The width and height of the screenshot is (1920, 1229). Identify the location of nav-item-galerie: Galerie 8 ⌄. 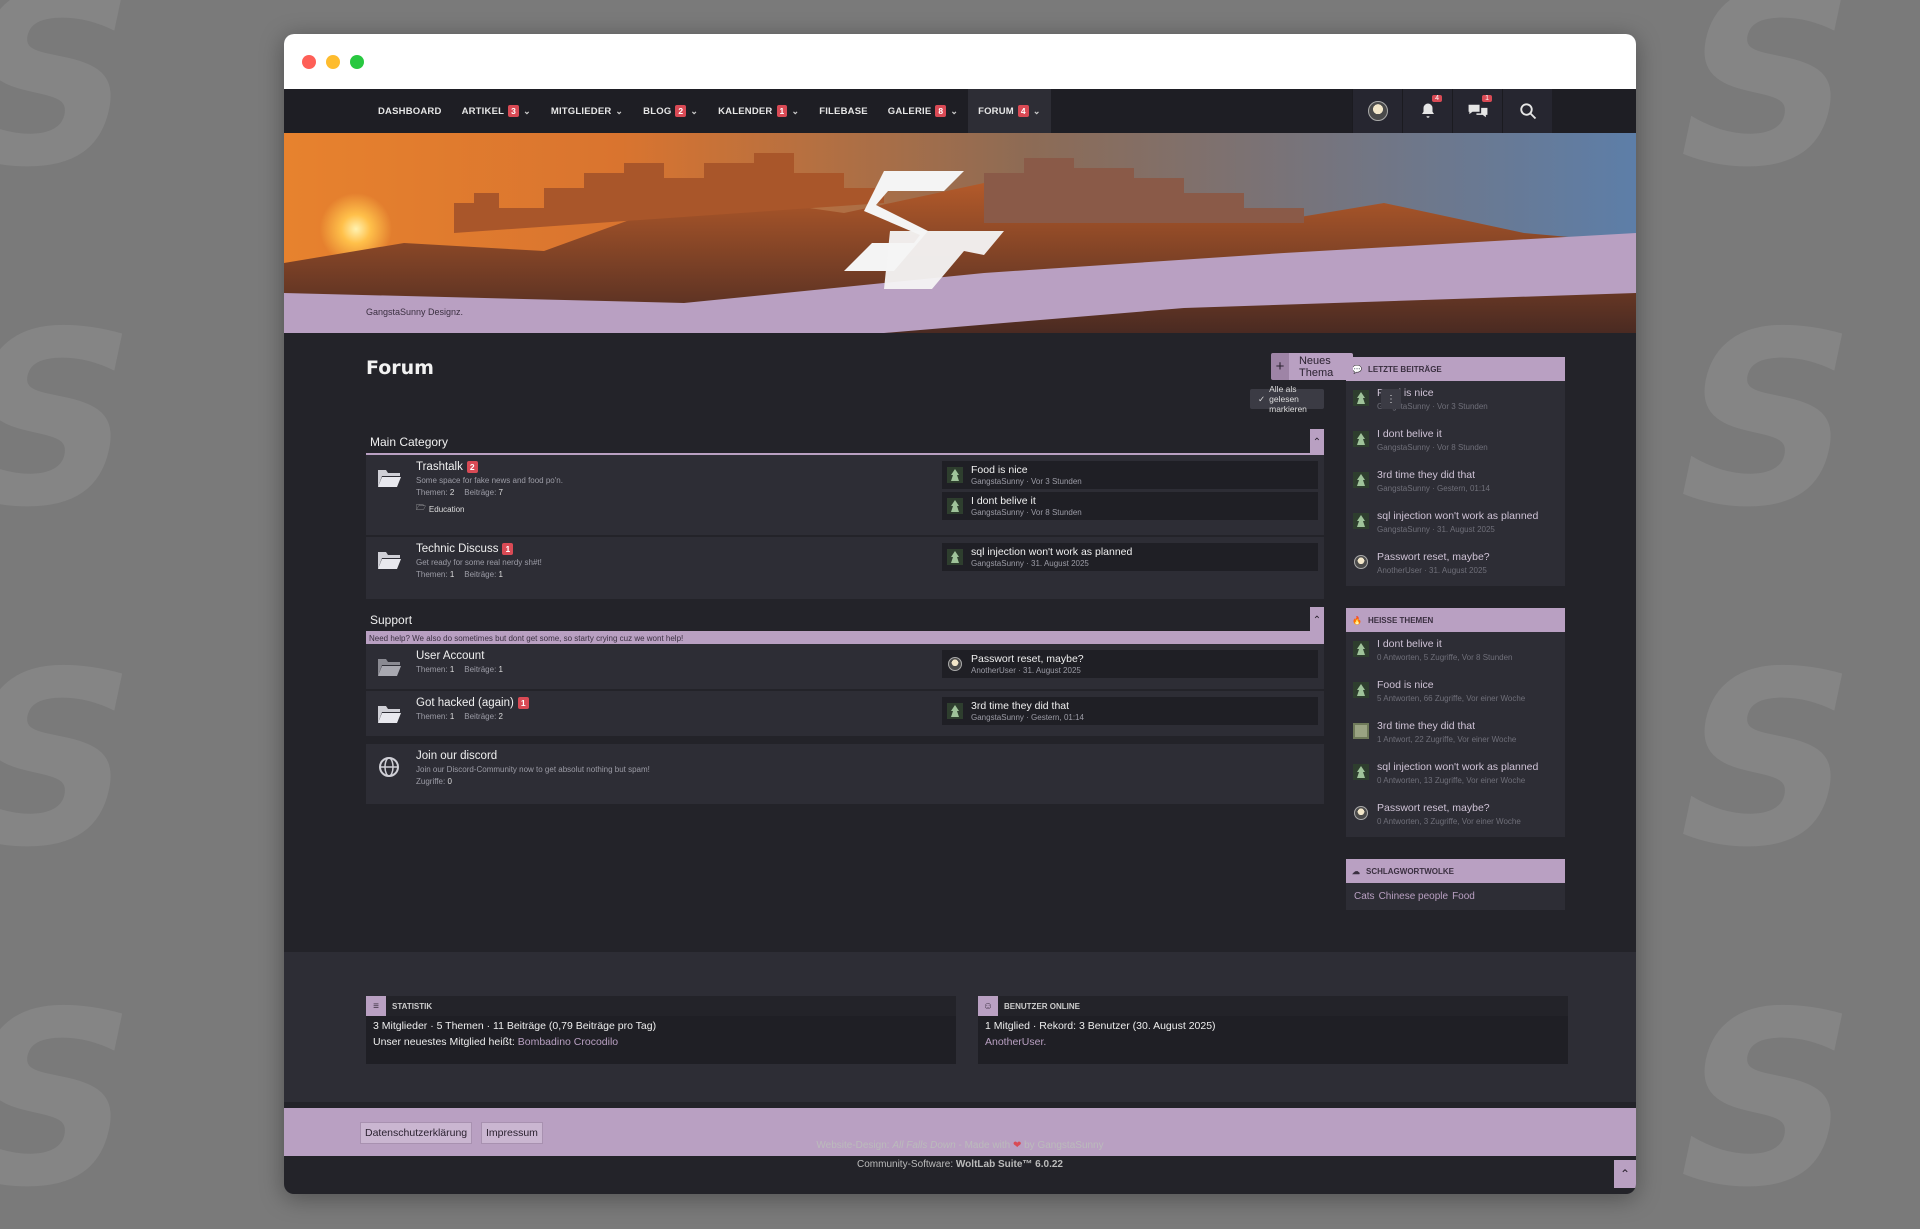
(923, 111).